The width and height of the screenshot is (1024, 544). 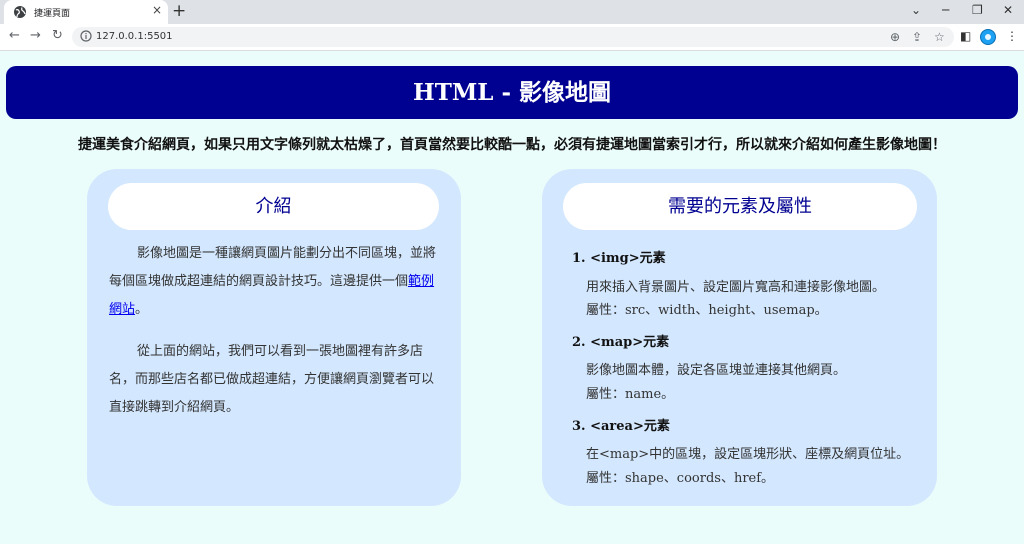 I want to click on reload-icon: ↻, so click(x=57, y=36).